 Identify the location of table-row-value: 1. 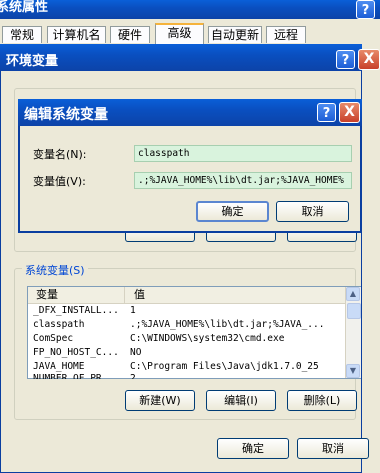
(236, 310).